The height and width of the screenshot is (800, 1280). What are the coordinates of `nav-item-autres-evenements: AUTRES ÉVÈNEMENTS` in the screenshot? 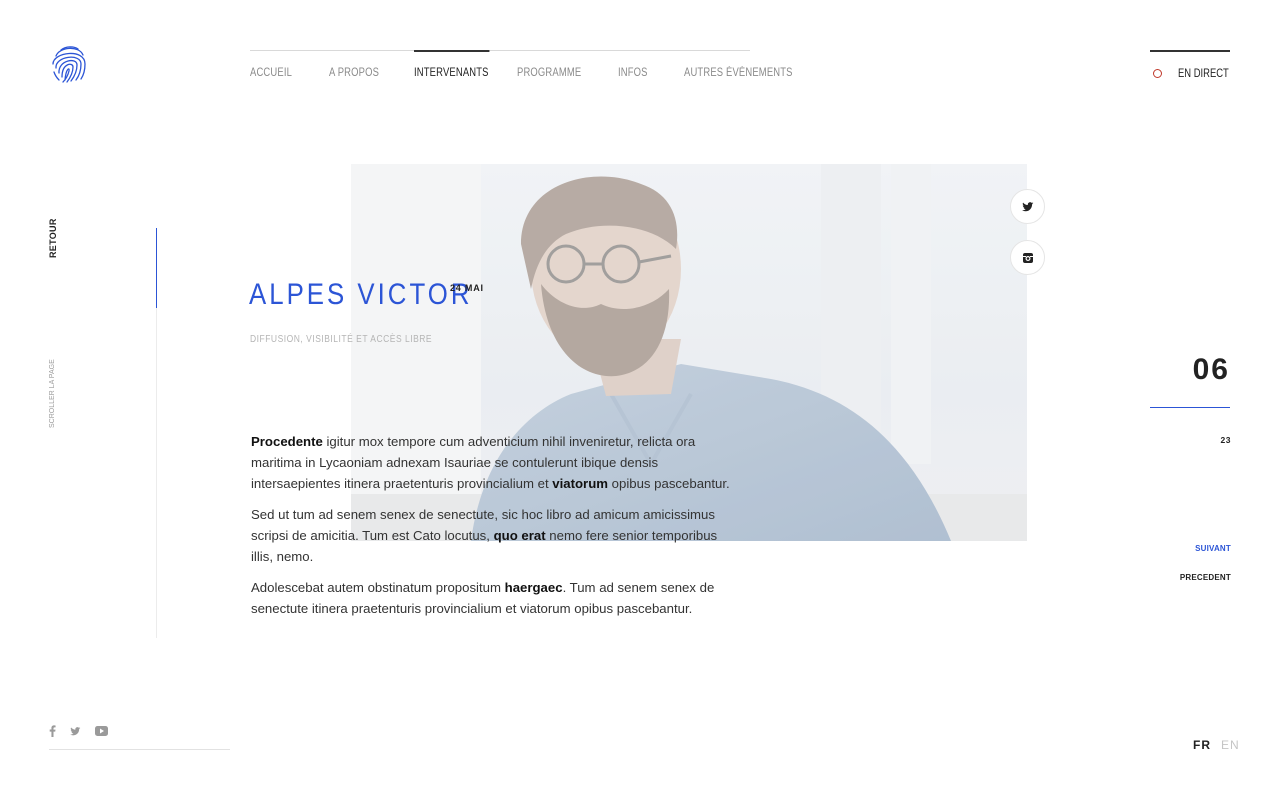 It's located at (738, 65).